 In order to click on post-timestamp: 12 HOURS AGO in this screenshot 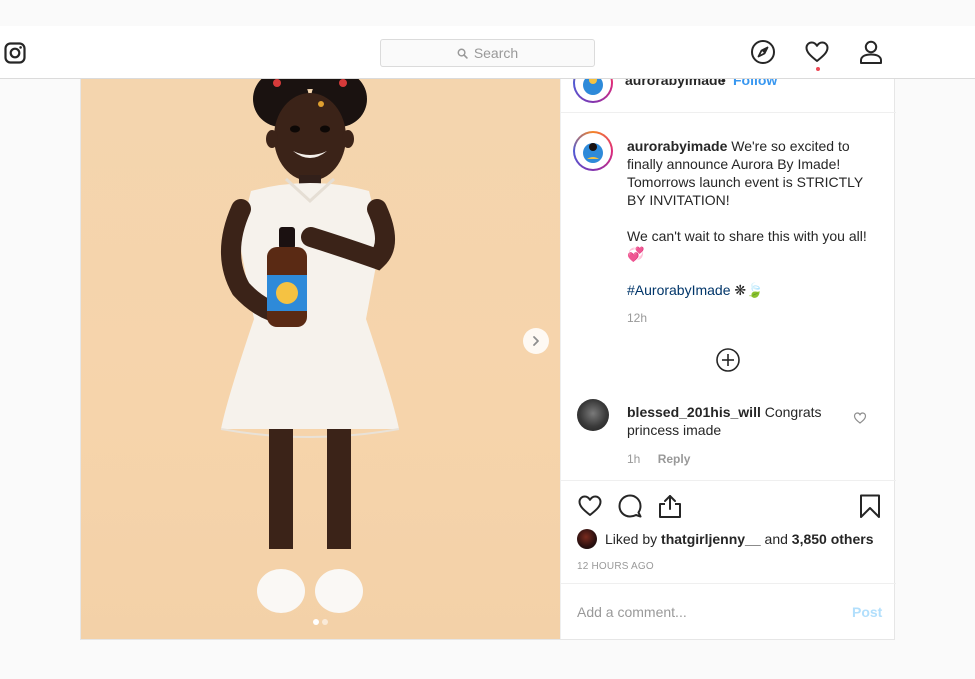, I will do `click(615, 566)`.